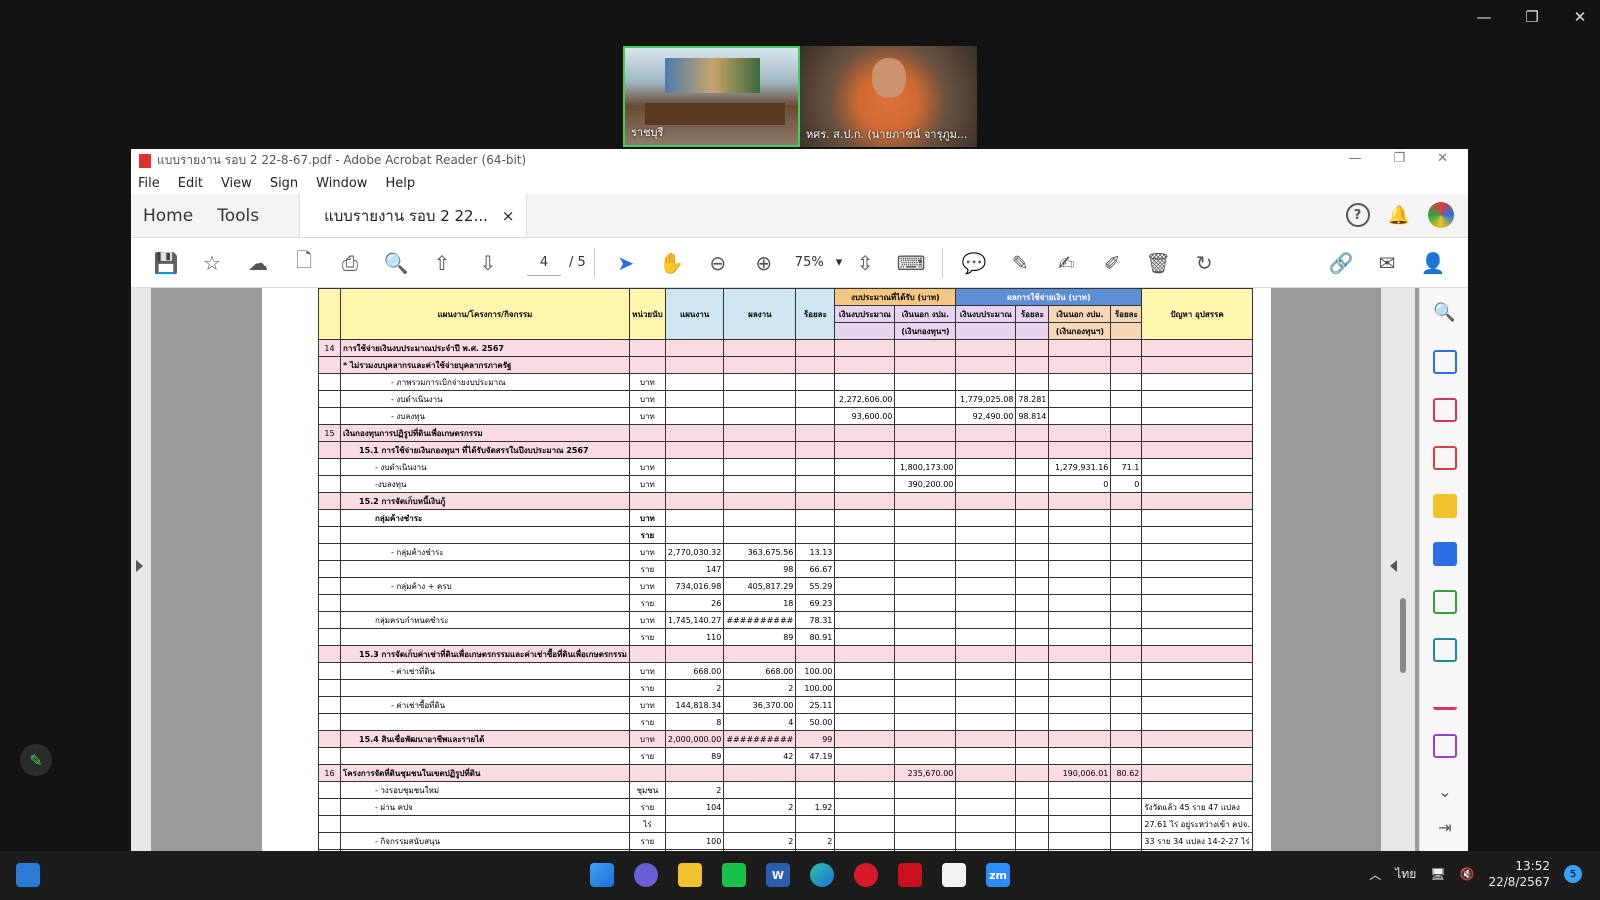 The width and height of the screenshot is (1600, 900). Describe the element at coordinates (694, 807) in the screenshot. I see `table-cell-target: 104` at that location.